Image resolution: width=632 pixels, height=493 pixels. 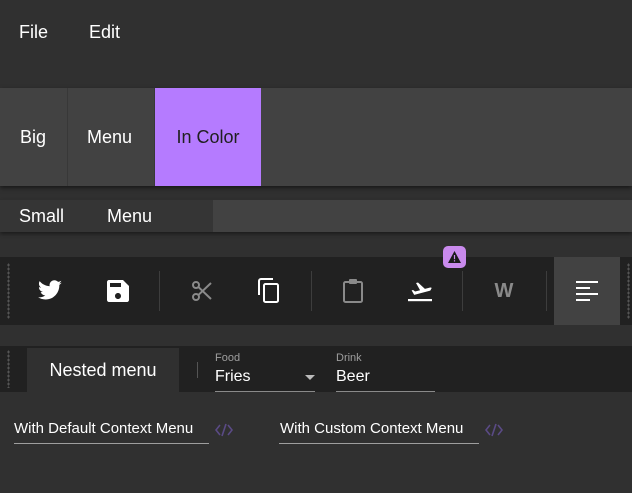 I want to click on save-button, so click(x=118, y=291).